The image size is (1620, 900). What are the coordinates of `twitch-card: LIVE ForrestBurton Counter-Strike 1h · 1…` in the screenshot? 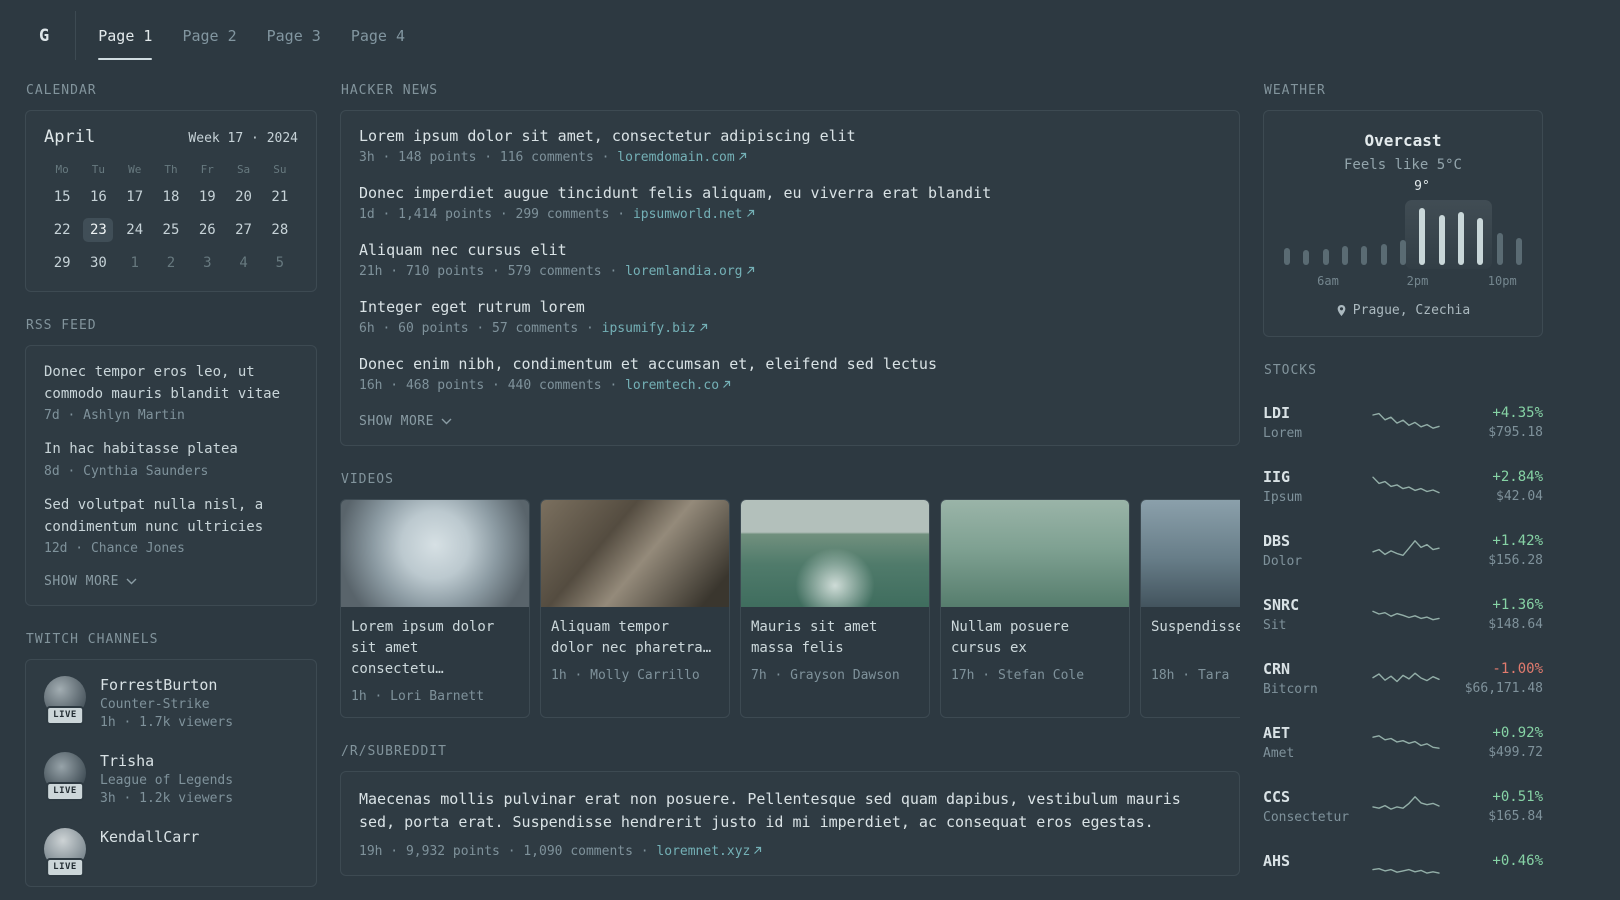 It's located at (171, 773).